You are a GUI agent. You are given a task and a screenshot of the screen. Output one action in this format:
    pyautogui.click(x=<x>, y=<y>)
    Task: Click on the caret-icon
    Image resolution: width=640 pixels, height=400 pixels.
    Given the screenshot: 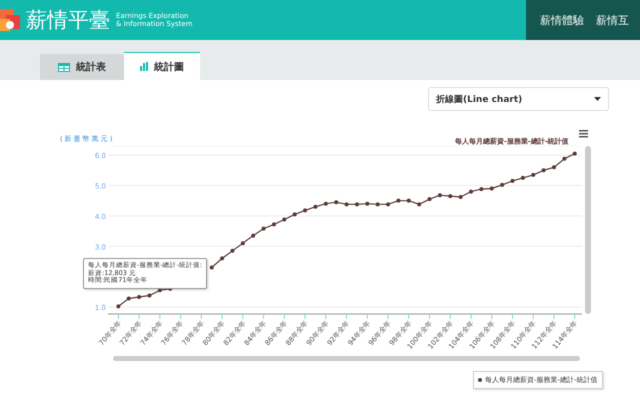 What is the action you would take?
    pyautogui.click(x=597, y=99)
    